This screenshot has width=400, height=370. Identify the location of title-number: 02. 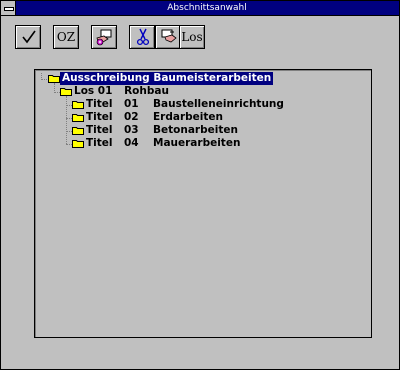
(131, 117).